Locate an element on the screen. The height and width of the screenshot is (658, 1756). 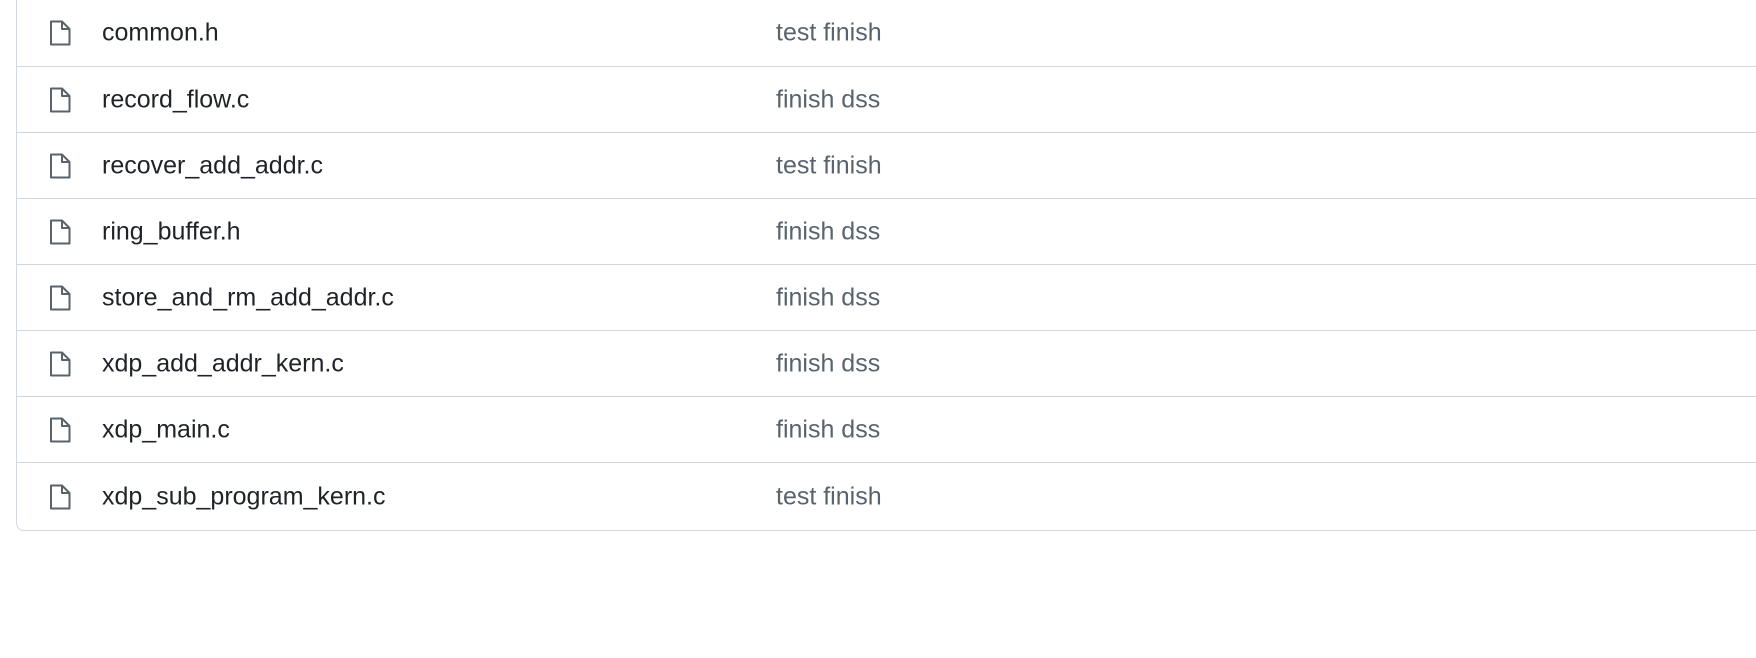
table-row: xdp_main.c finish dss is located at coordinates (886, 429).